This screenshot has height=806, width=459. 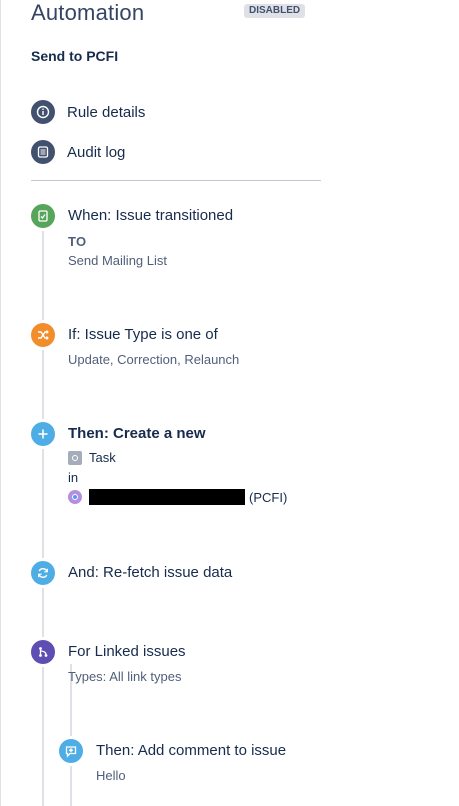 What do you see at coordinates (268, 497) in the screenshot?
I see `project-key: (PCFI)` at bounding box center [268, 497].